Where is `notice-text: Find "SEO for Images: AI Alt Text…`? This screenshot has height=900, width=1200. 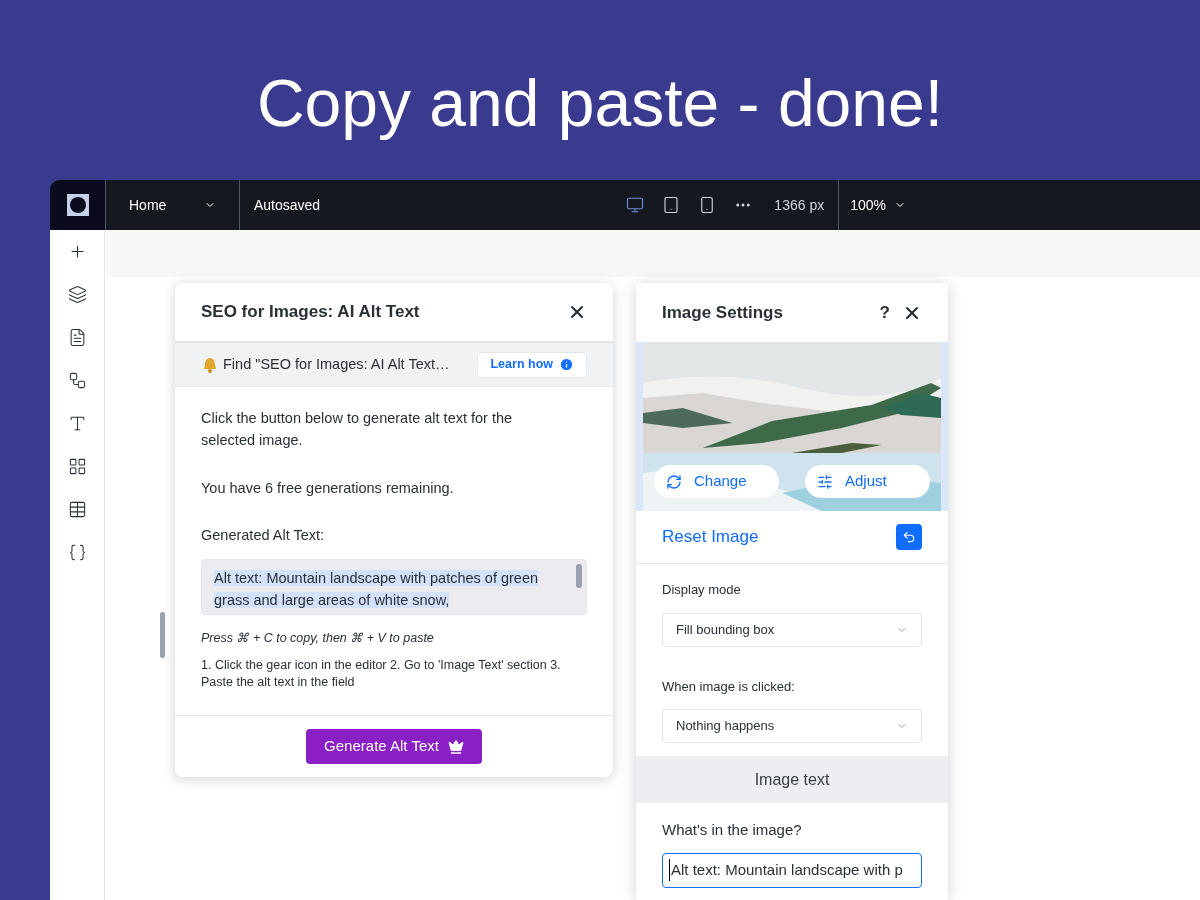
notice-text: Find "SEO for Images: AI Alt Text… is located at coordinates (336, 364).